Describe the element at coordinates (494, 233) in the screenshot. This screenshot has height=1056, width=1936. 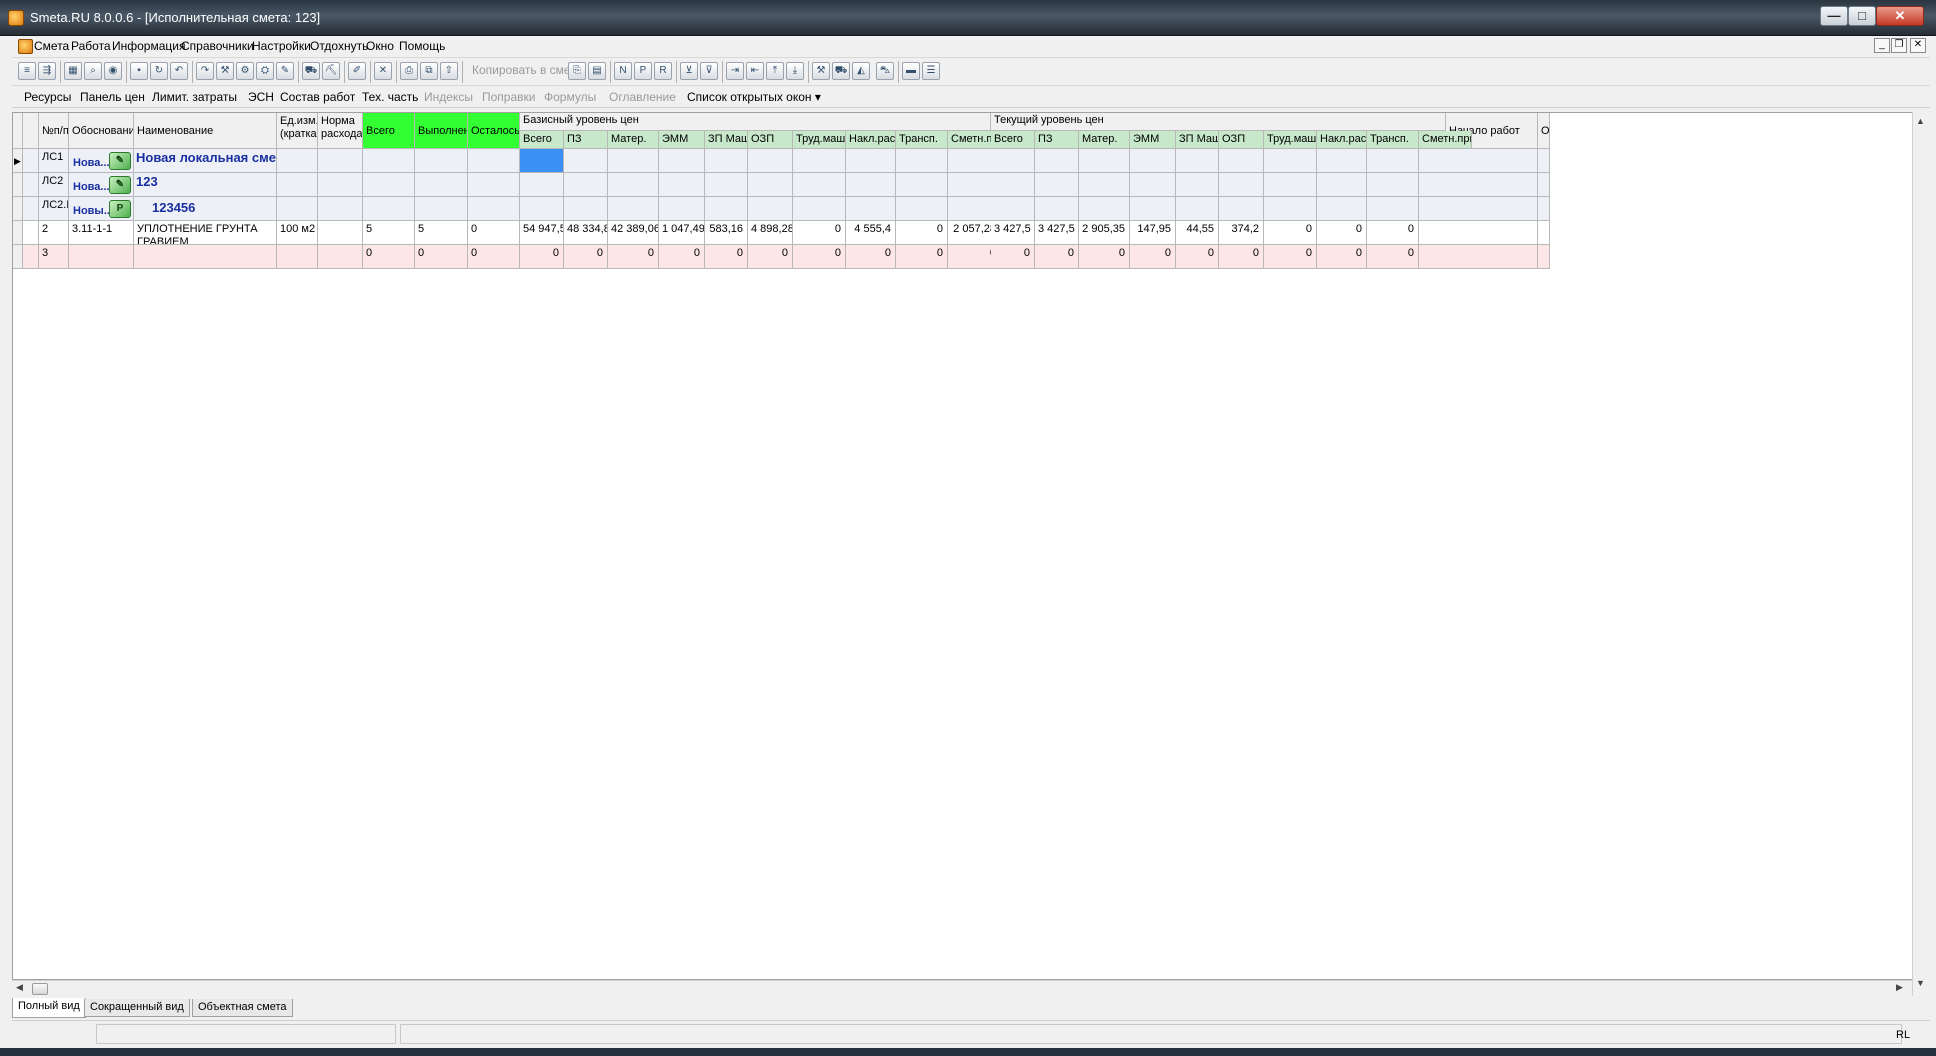
I see `row-2-left: 0` at that location.